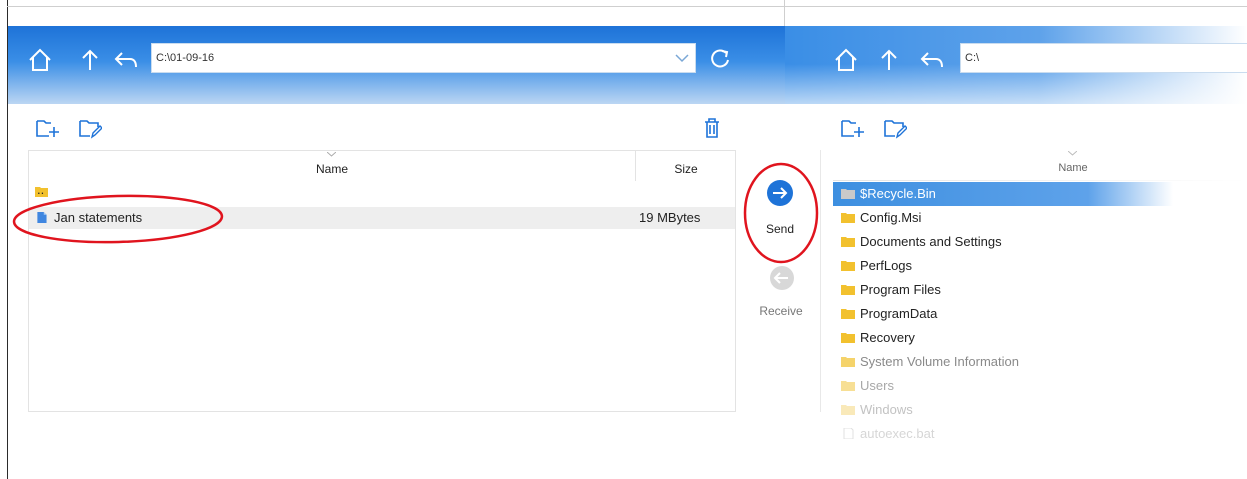  Describe the element at coordinates (382, 218) in the screenshot. I see `list-item: Jan statements 19 MBytes` at that location.